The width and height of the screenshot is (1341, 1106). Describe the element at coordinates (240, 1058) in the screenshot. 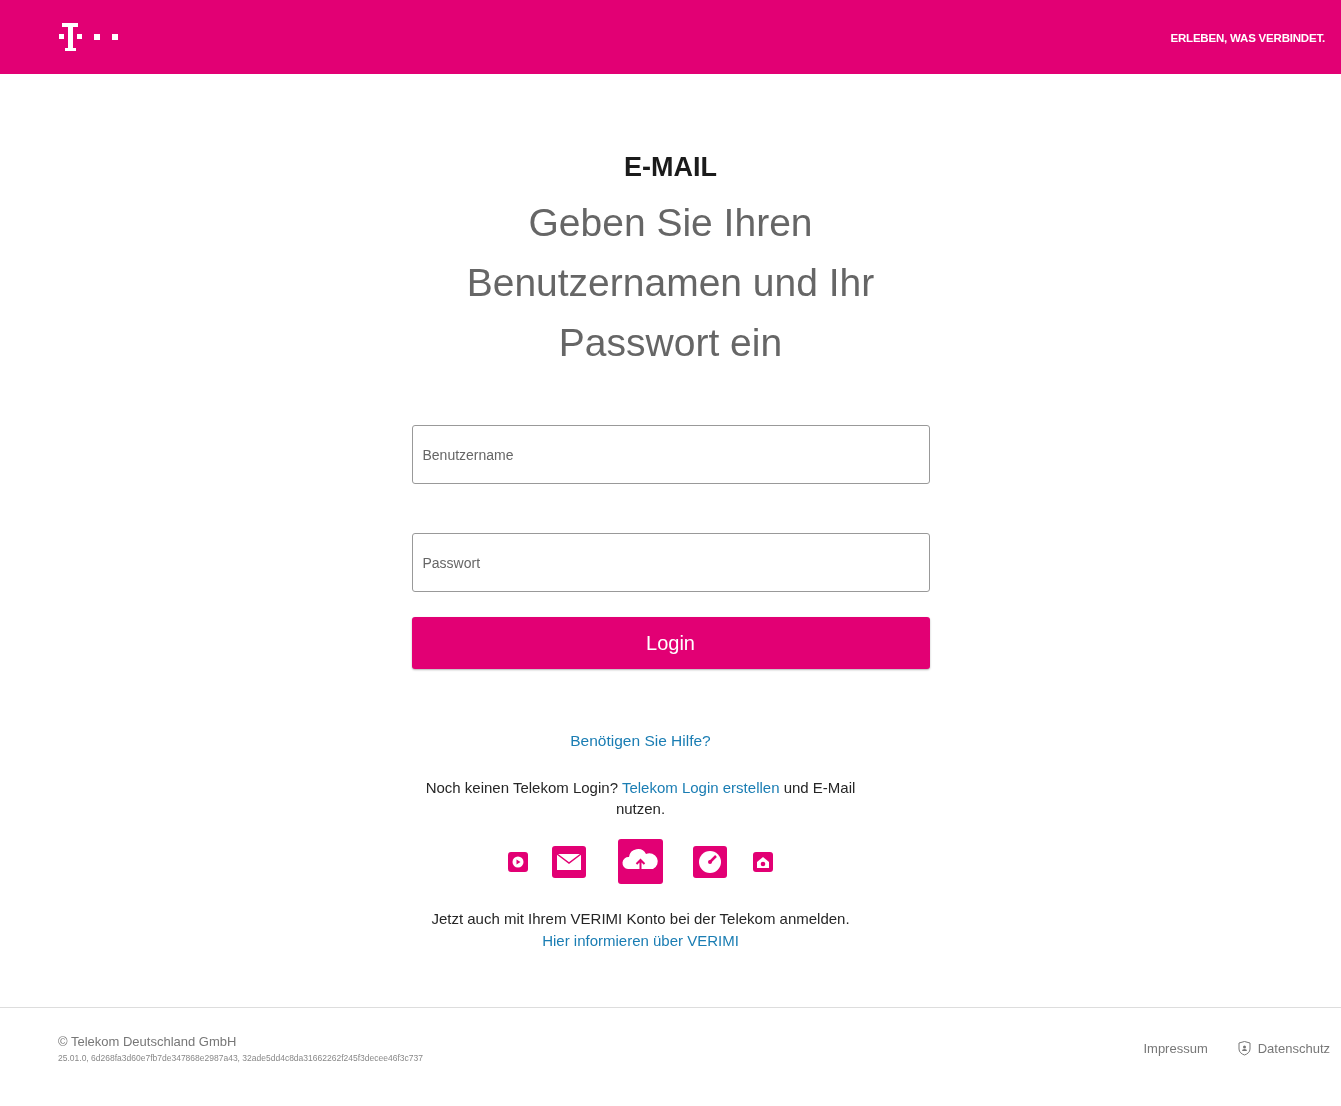

I see `version-text: 25.01.0, 6d268fa3d60e7fb7de347868e2987a43, 32ade5dd4c8da31662262f245f3decee46f3c737` at that location.